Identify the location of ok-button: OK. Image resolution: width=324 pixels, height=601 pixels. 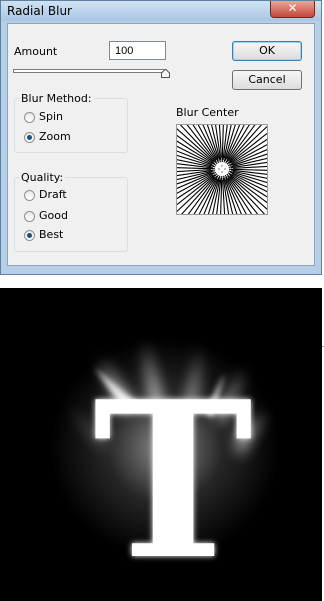
(267, 51).